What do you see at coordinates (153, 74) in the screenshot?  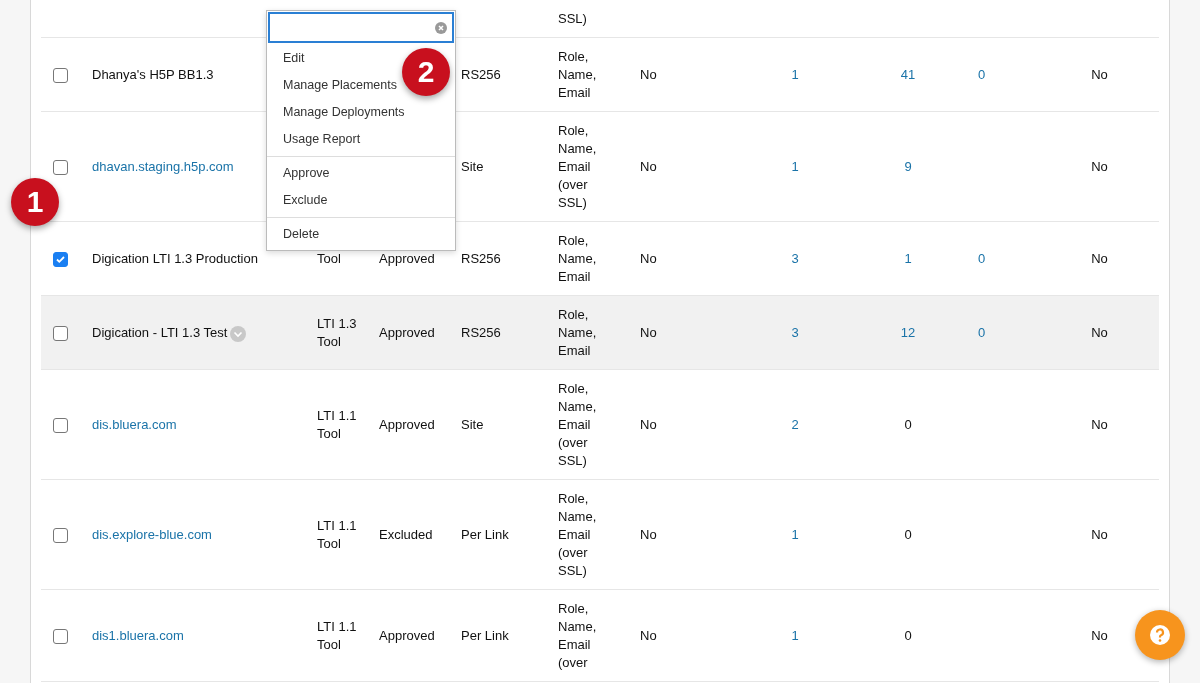 I see `table-cell: Dhanya's H5P BB1.3` at bounding box center [153, 74].